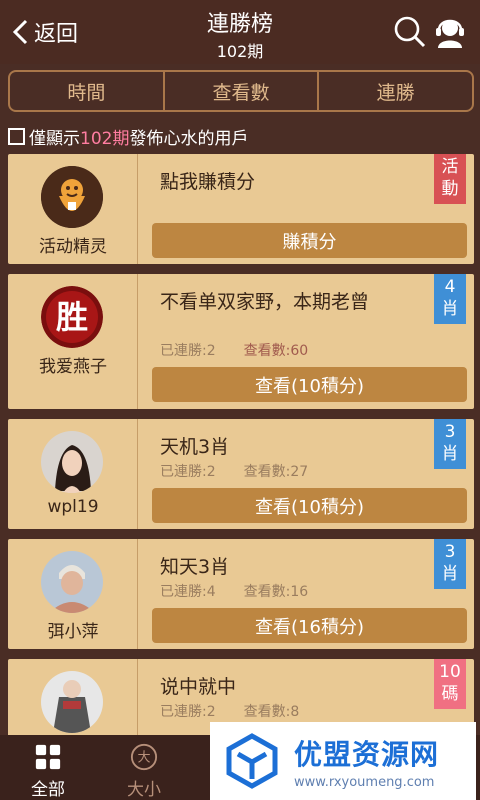 This screenshot has height=800, width=480. What do you see at coordinates (395, 91) in the screenshot?
I see `tab-streak: 連勝` at bounding box center [395, 91].